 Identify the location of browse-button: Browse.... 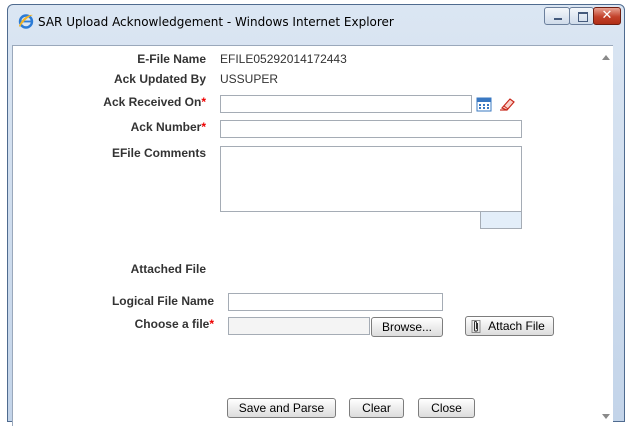
(407, 327).